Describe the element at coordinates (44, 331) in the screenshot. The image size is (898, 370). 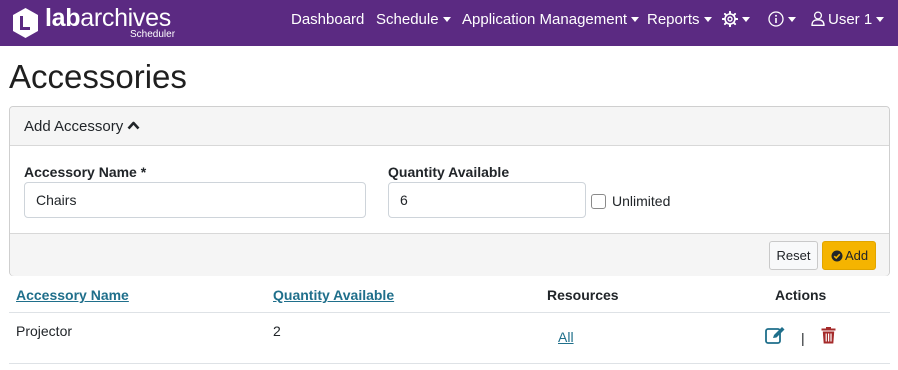
I see `accessory-name-cell: Projector` at that location.